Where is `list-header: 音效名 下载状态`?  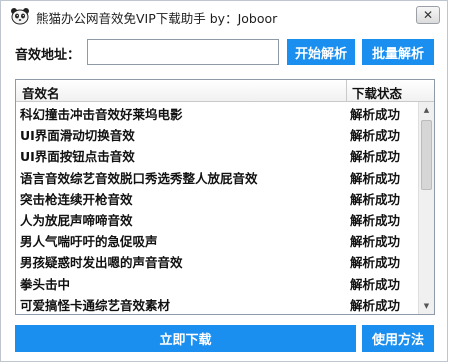
list-header: 音效名 下载状态 is located at coordinates (225, 91).